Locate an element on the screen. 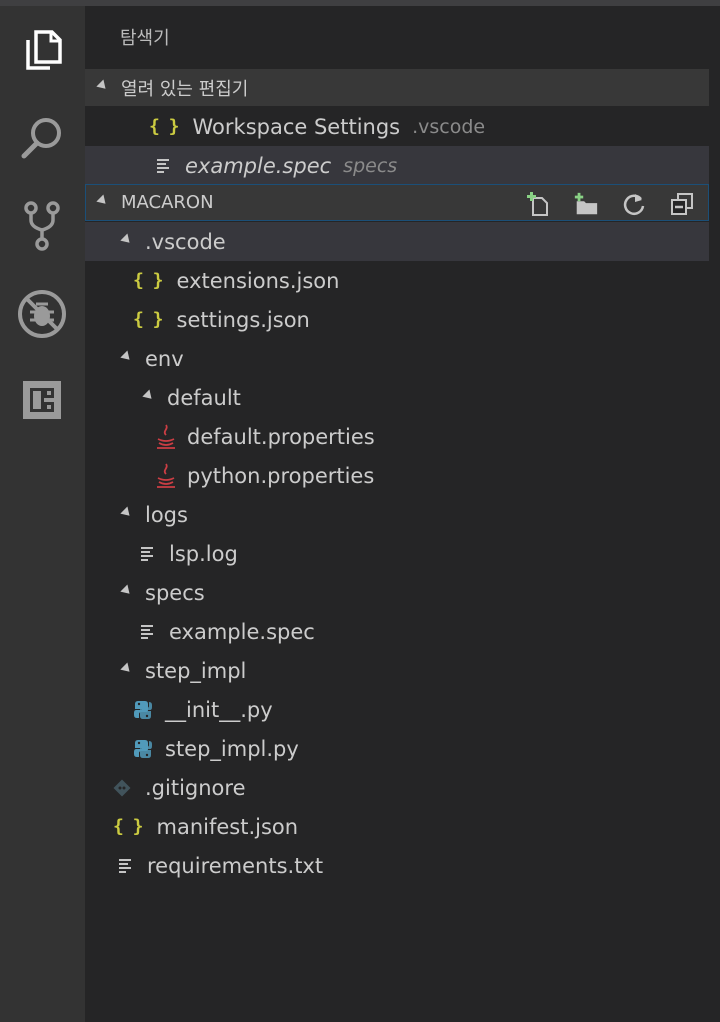  tree-item-label: python.properties is located at coordinates (281, 475).